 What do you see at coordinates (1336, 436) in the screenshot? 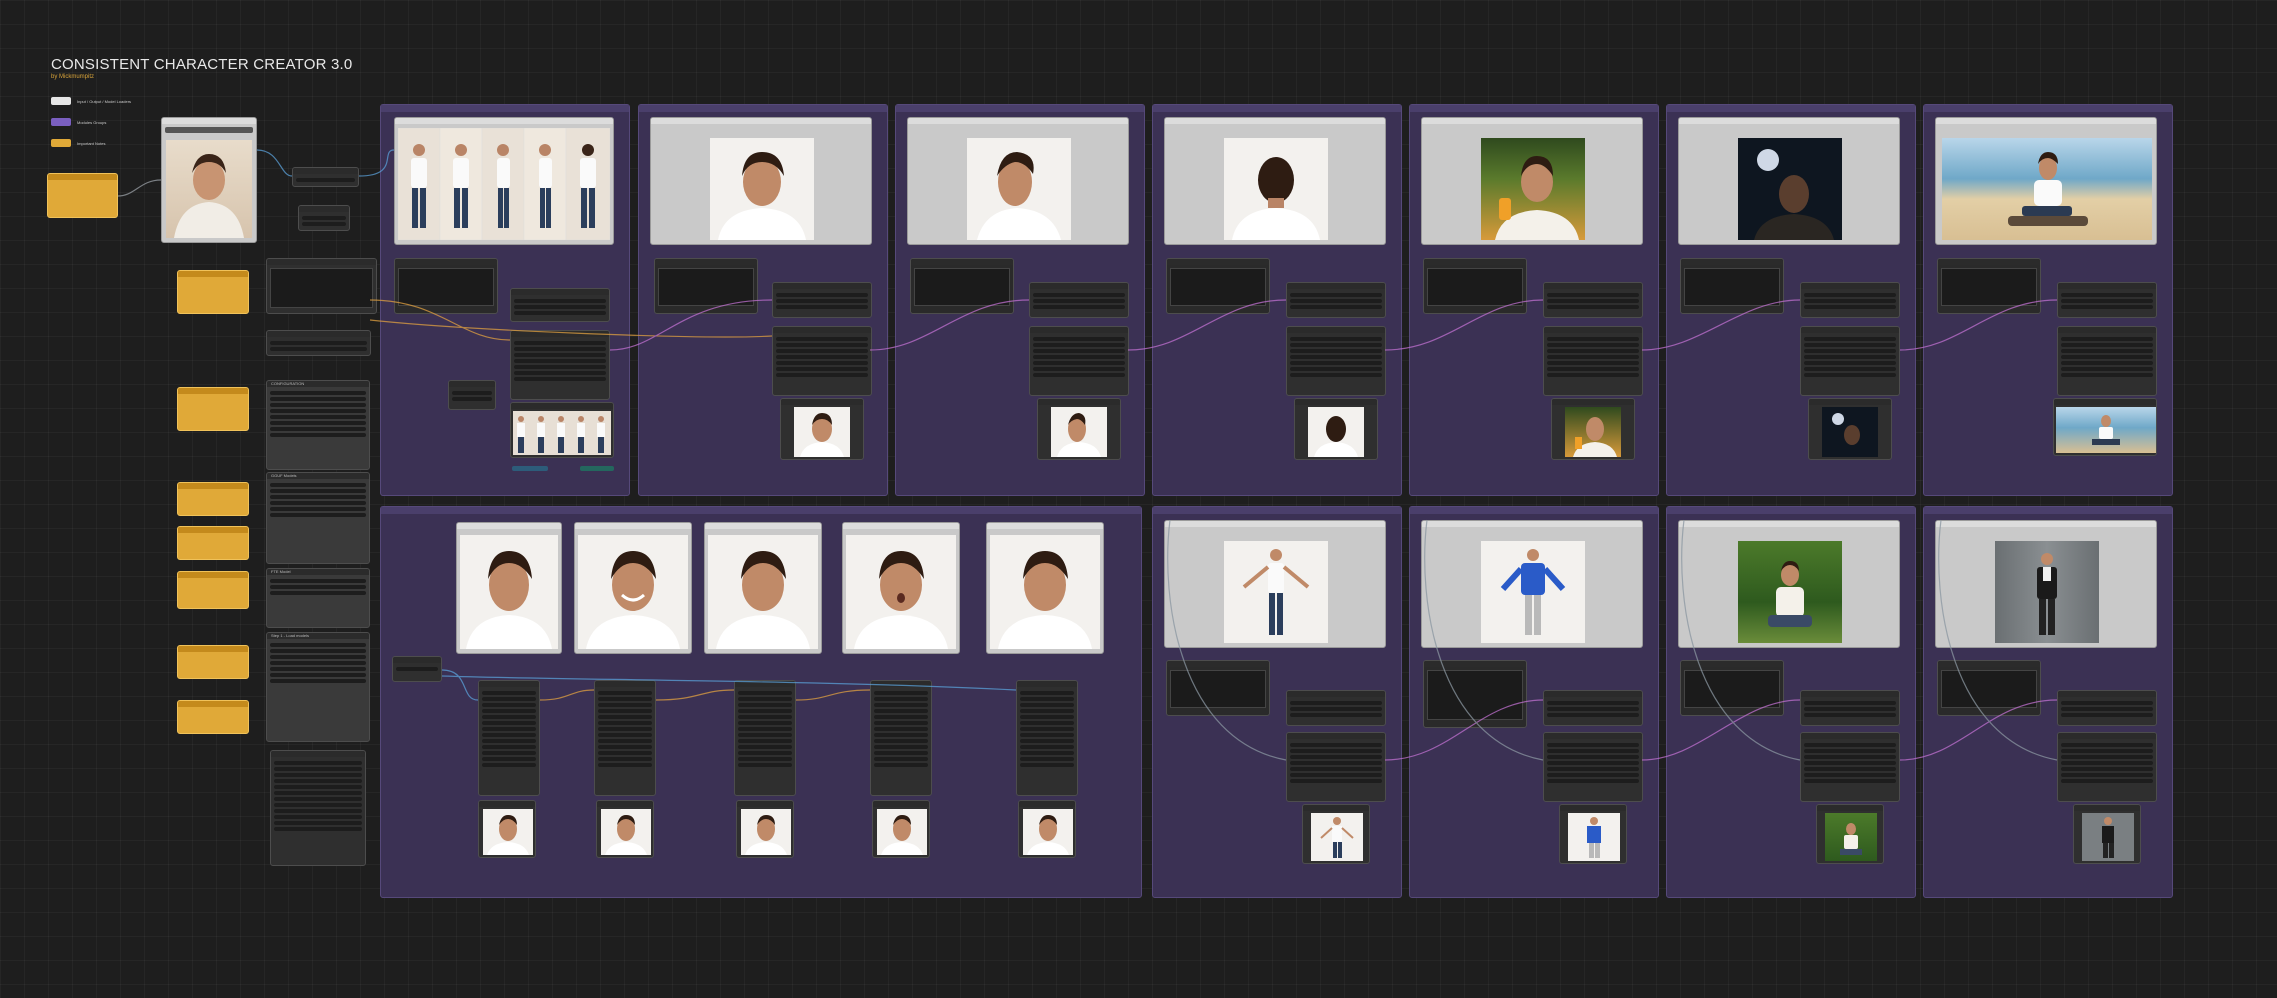
I see `thumb-back-illustration` at bounding box center [1336, 436].